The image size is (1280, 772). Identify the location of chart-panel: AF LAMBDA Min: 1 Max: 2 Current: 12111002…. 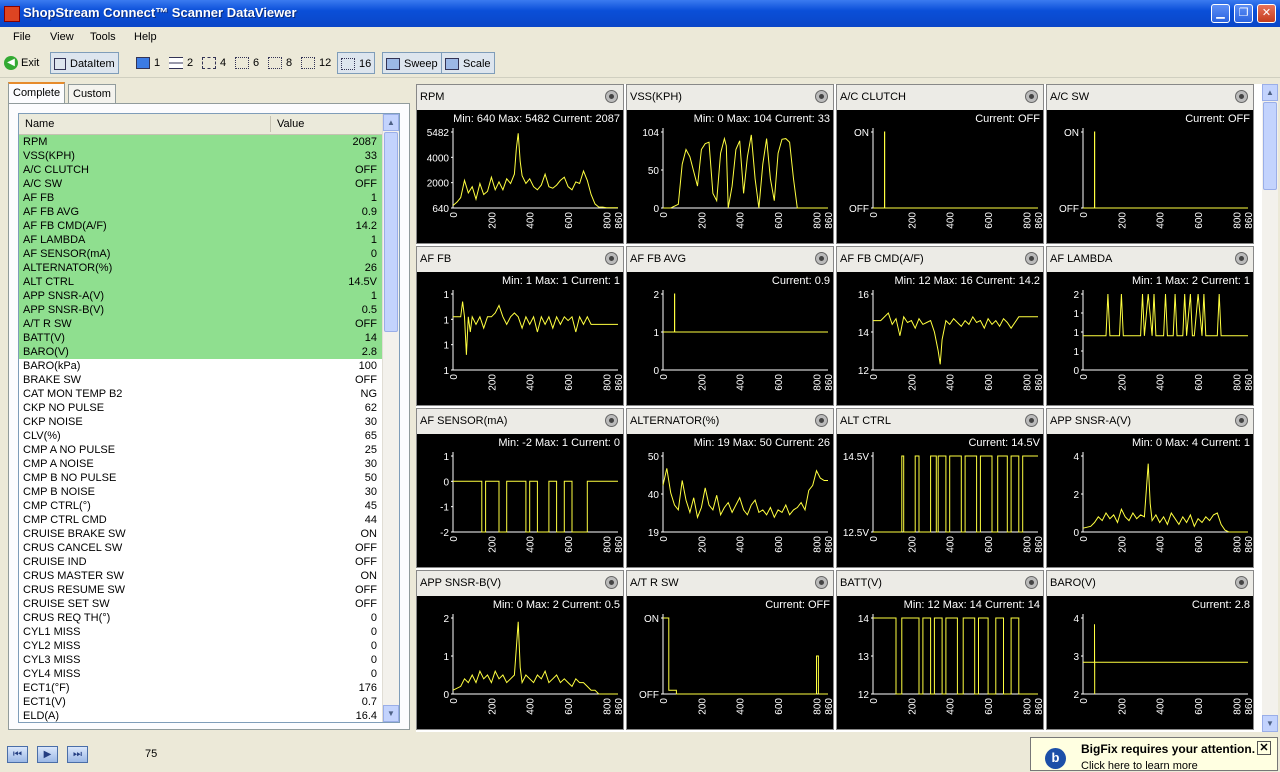
(1150, 326).